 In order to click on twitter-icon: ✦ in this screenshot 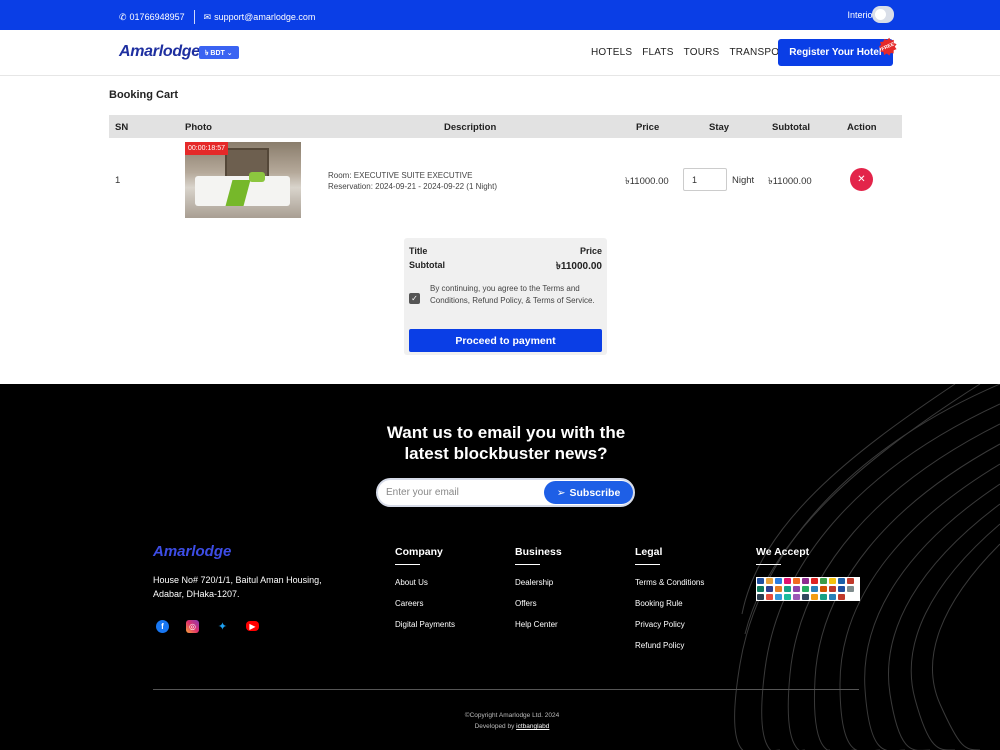, I will do `click(222, 626)`.